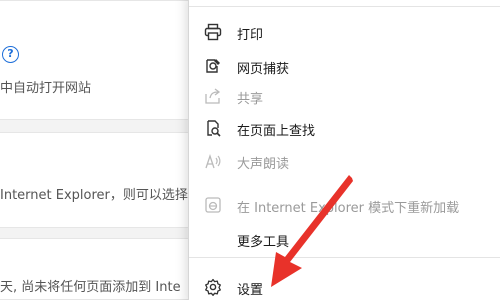 This screenshot has width=500, height=300. Describe the element at coordinates (213, 66) in the screenshot. I see `web-capture-icon` at that location.